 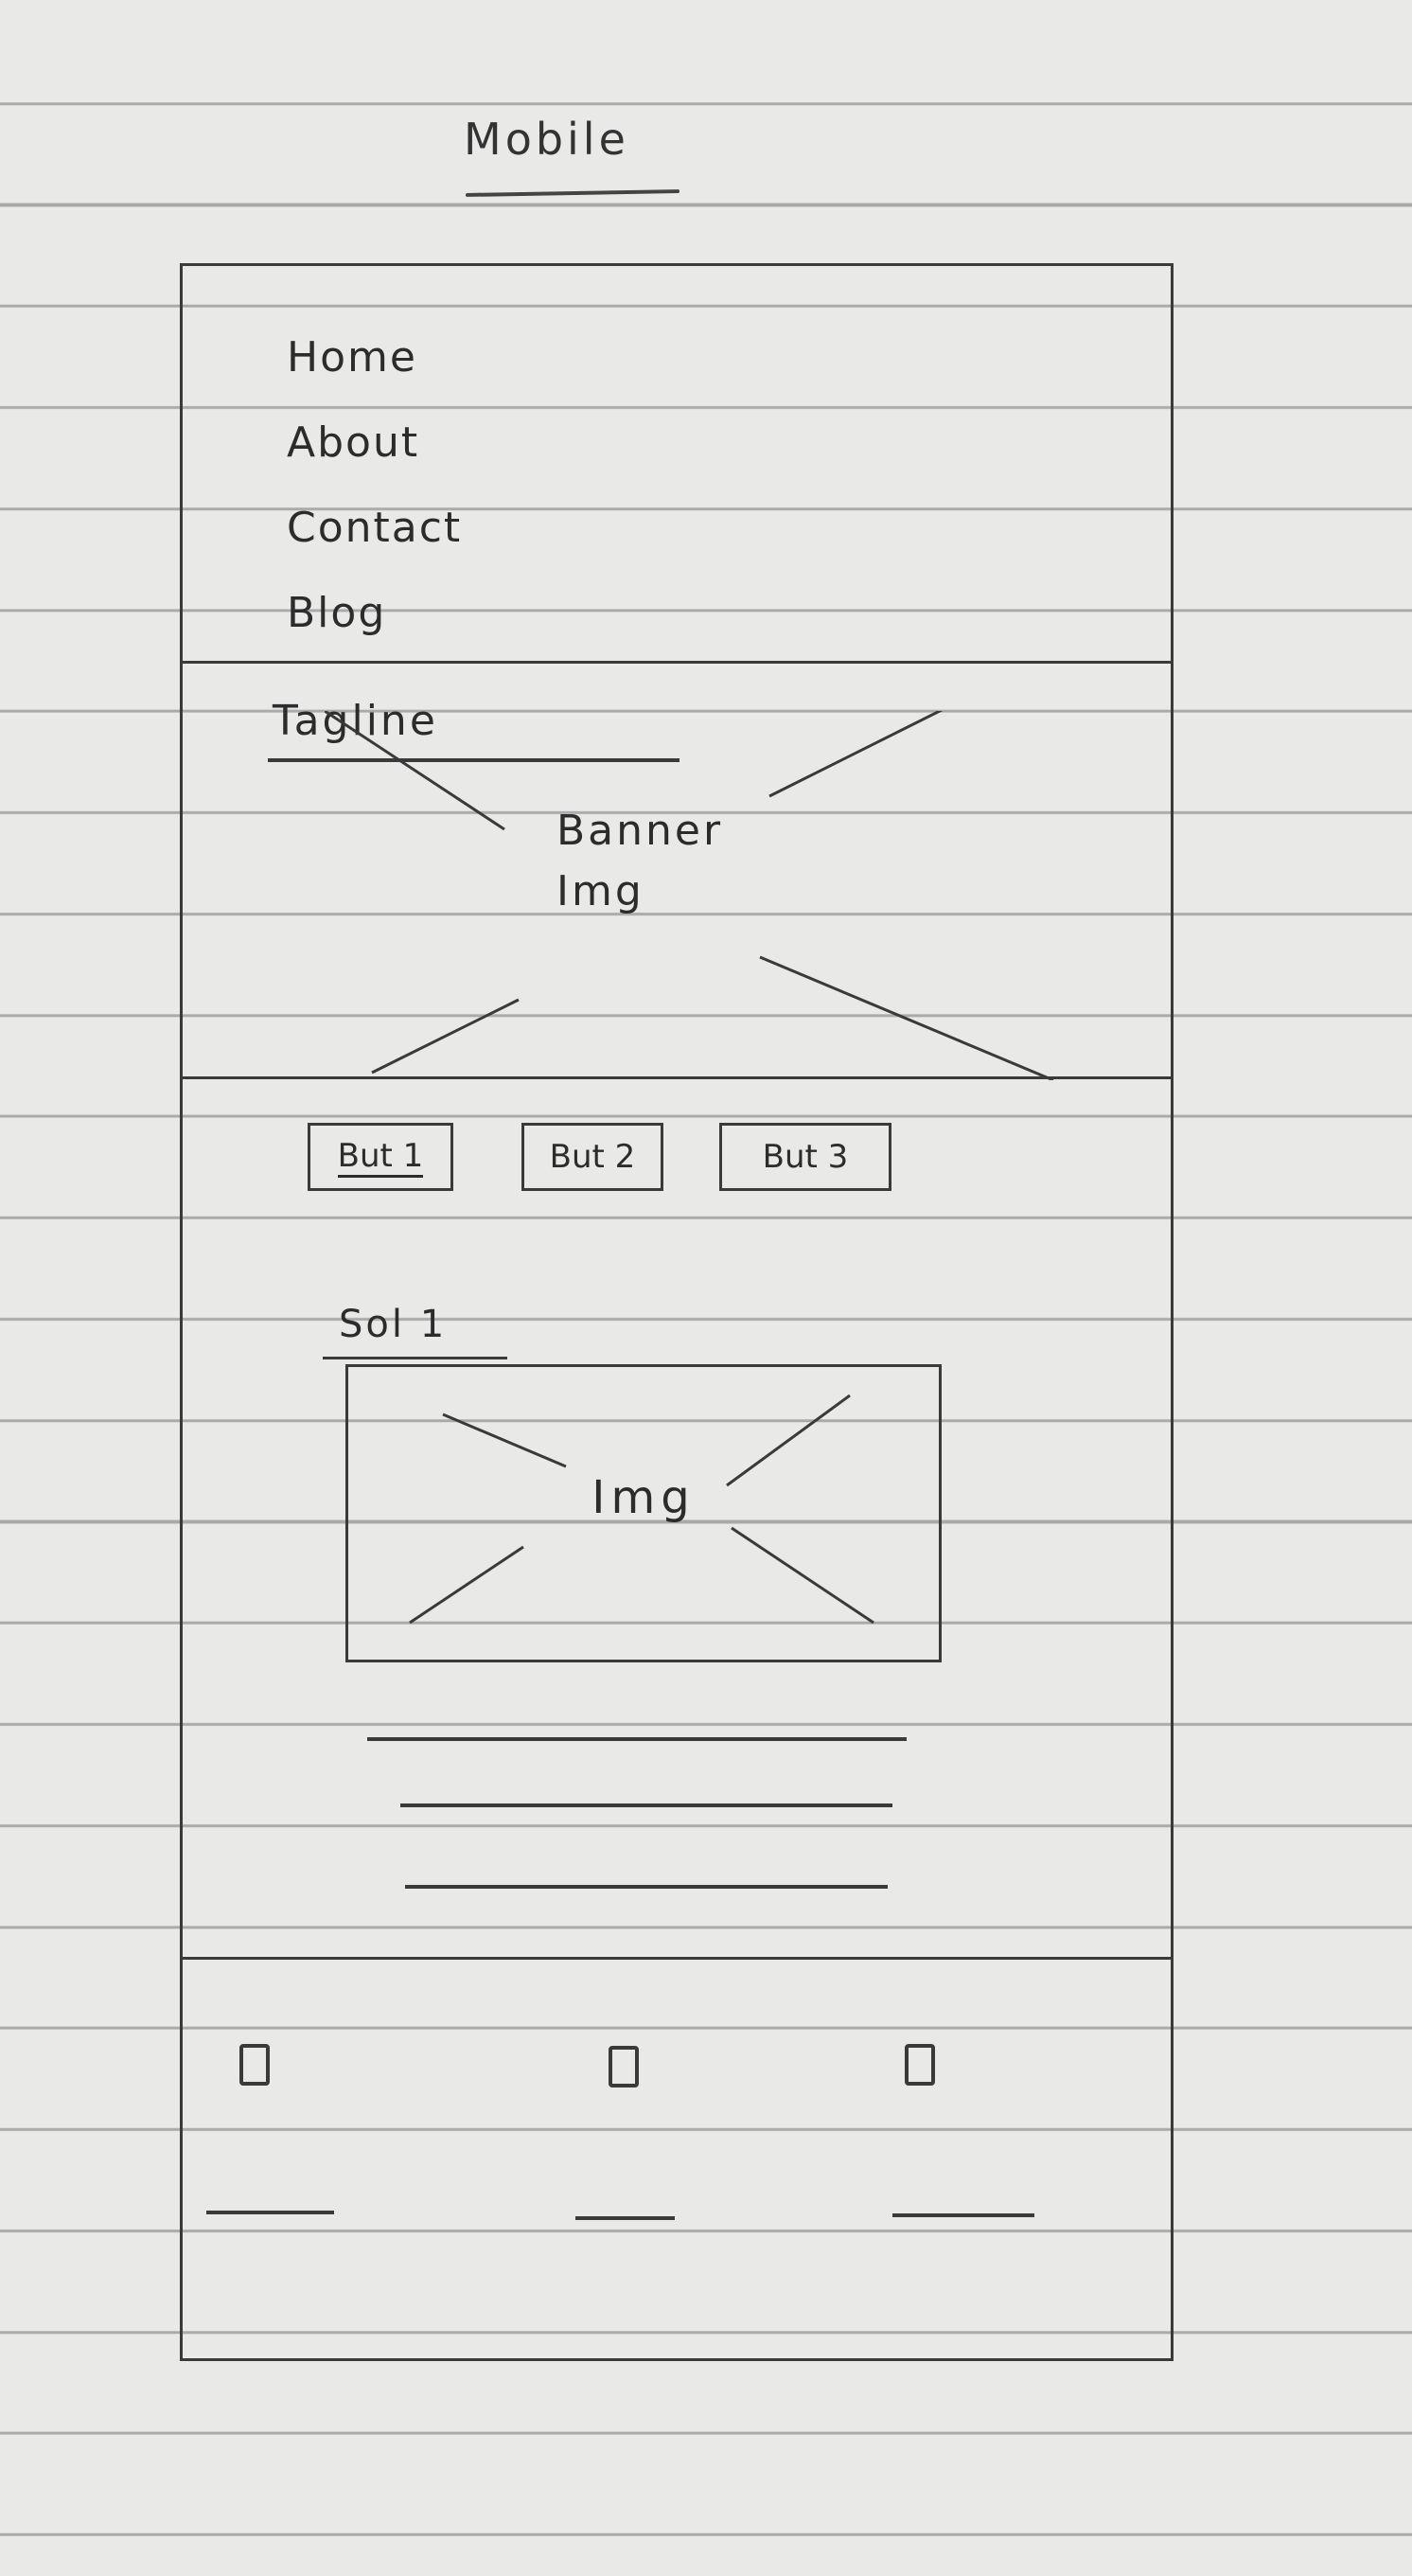 I want to click on nav-item-about: About, so click(x=374, y=443).